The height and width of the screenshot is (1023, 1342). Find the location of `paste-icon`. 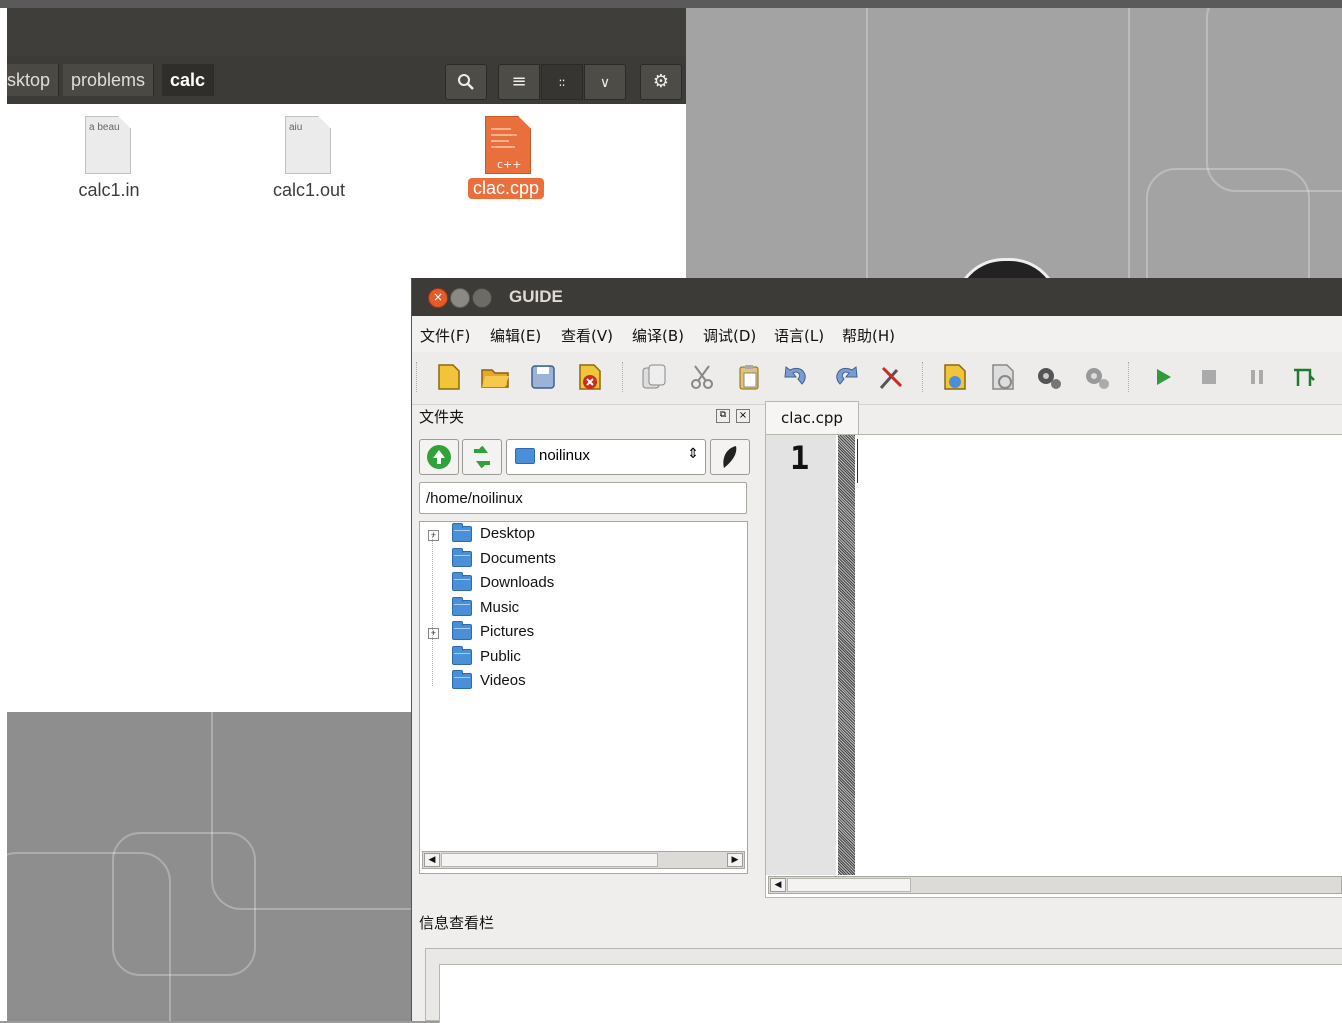

paste-icon is located at coordinates (749, 377).